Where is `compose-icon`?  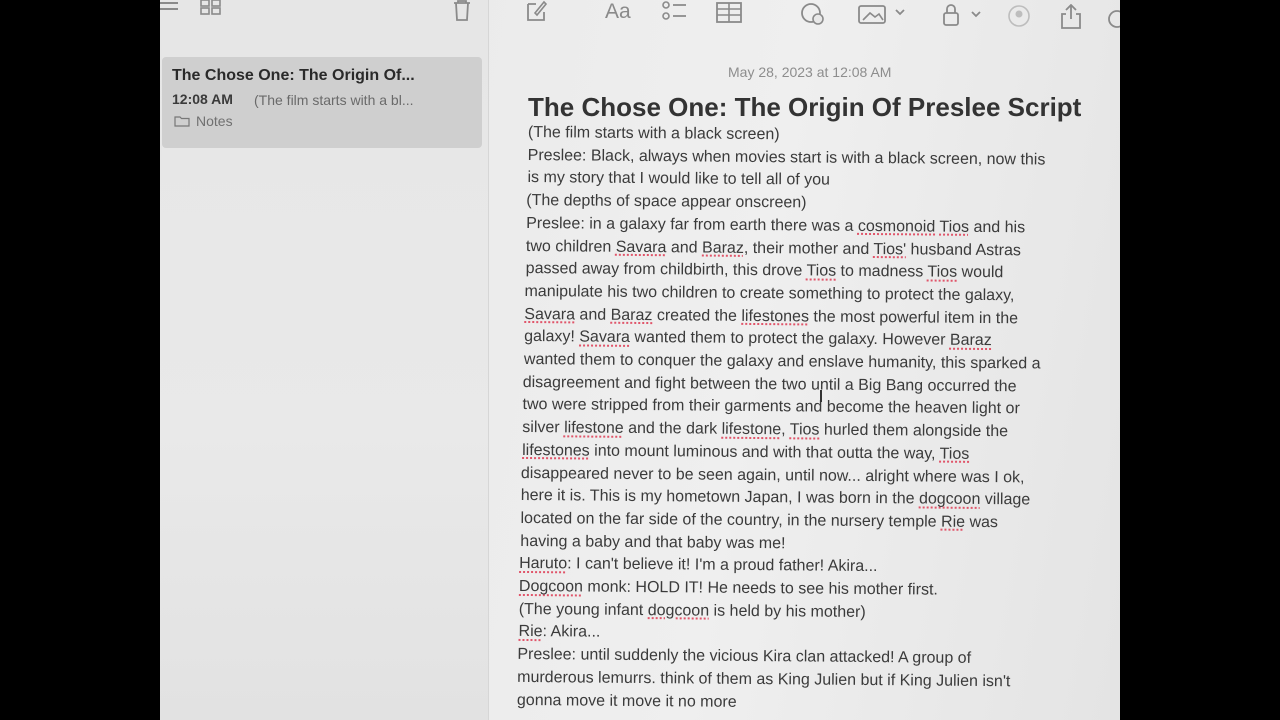 compose-icon is located at coordinates (537, 11).